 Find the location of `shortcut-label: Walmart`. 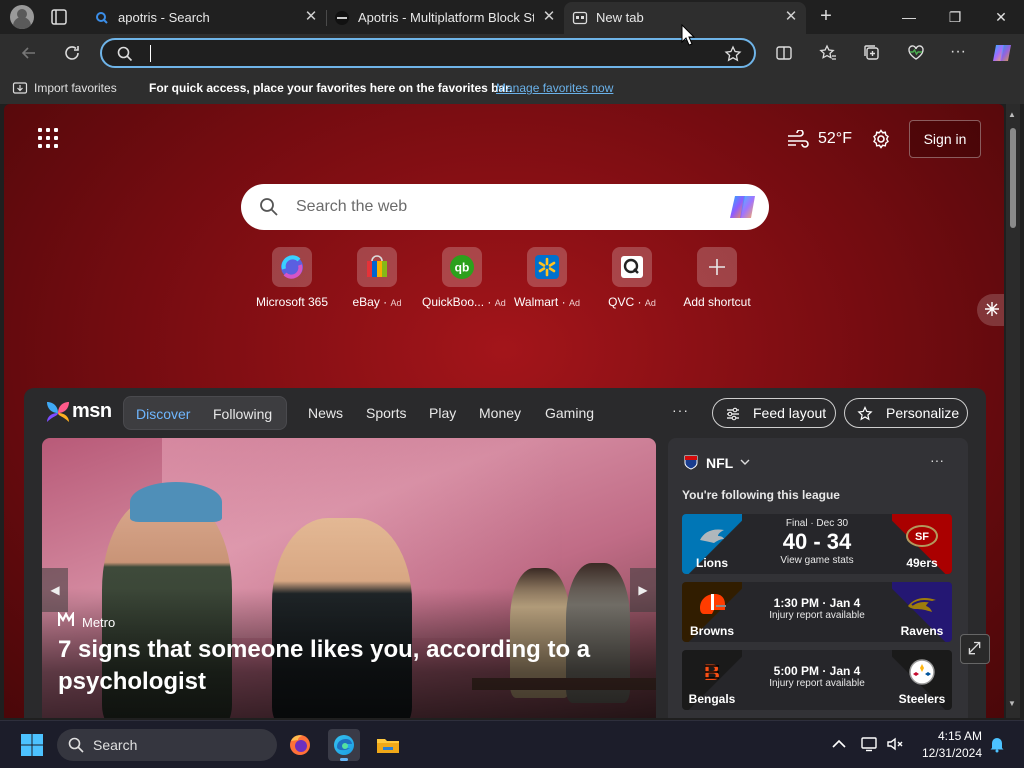

shortcut-label: Walmart is located at coordinates (536, 302).